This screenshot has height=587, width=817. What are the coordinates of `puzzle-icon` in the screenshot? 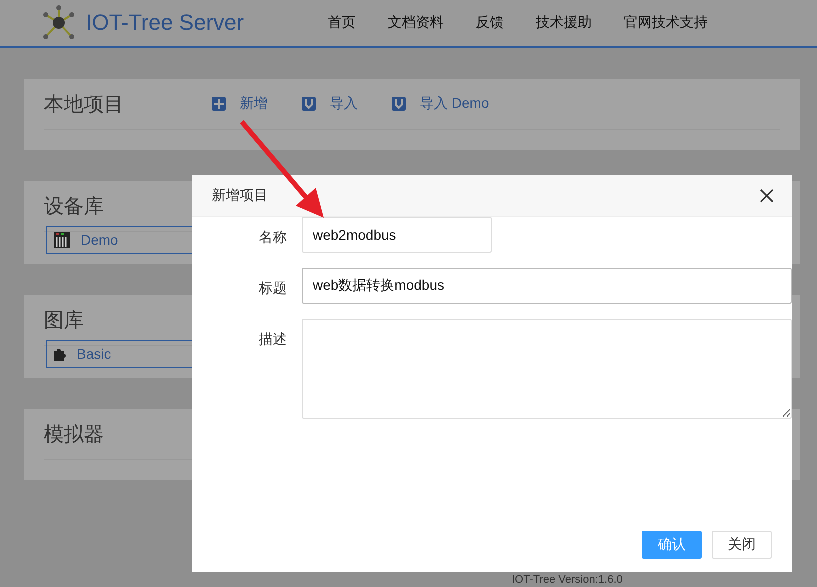 It's located at (60, 354).